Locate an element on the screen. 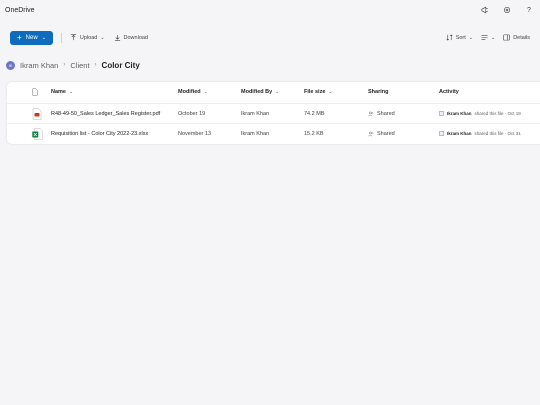 Image resolution: width=540 pixels, height=405 pixels. view-options-button: ⌄ is located at coordinates (488, 37).